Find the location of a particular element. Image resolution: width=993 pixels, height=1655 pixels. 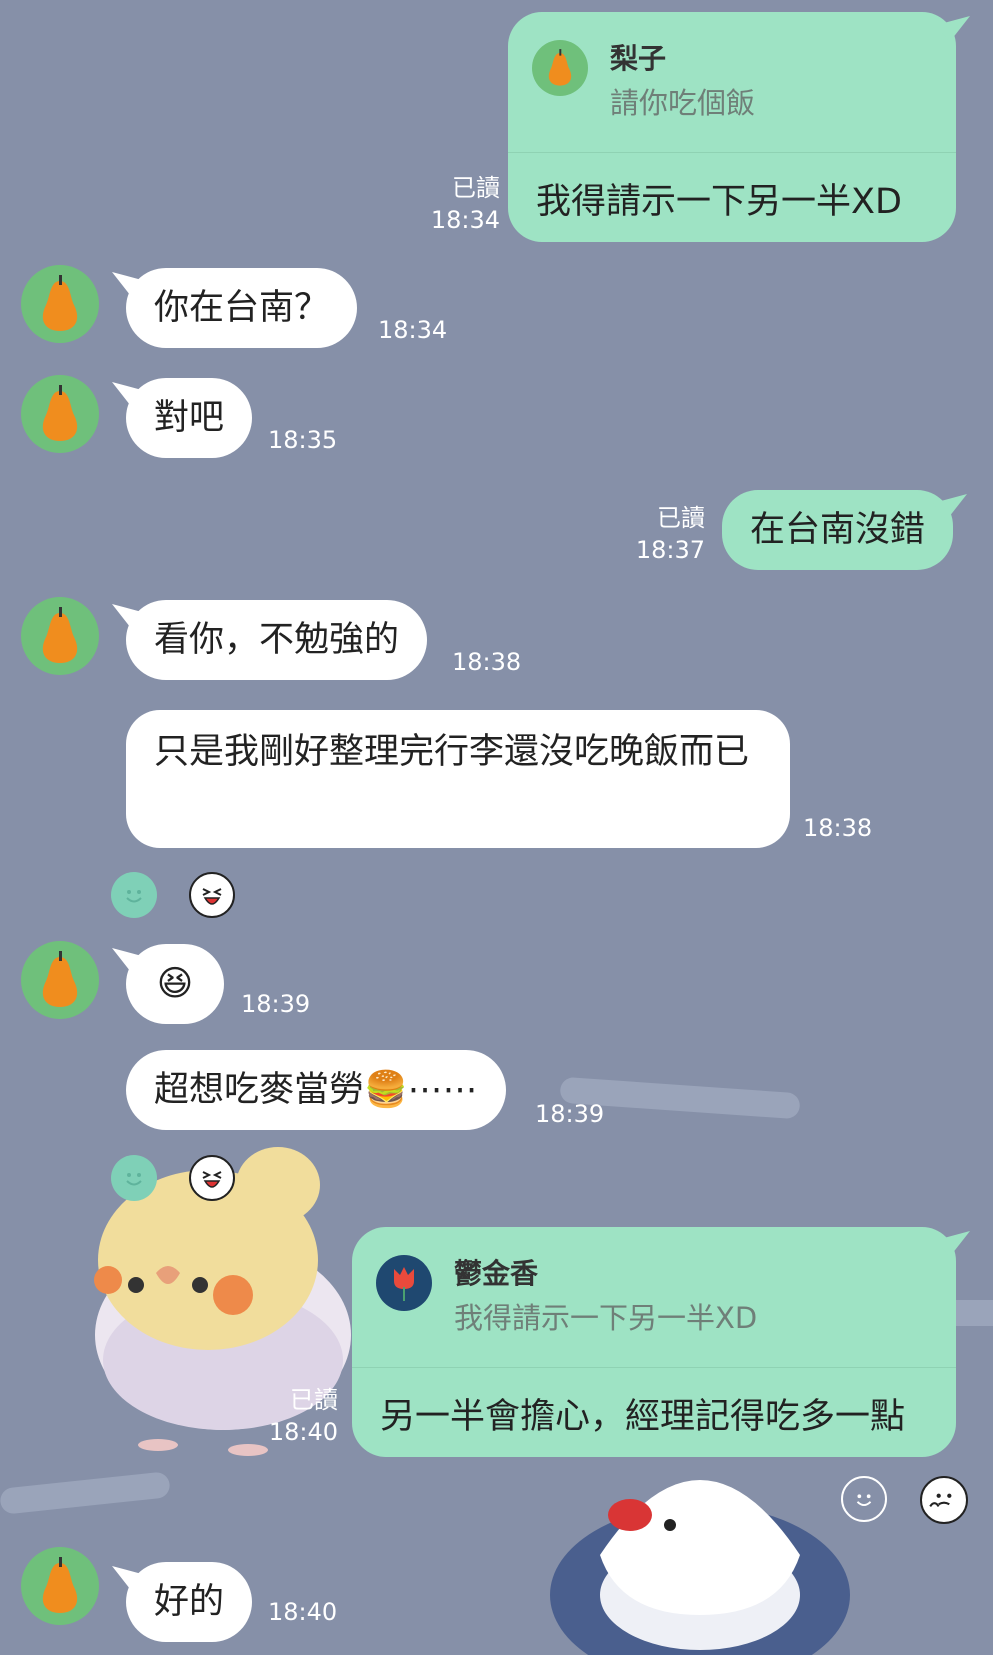

message-text: 看你，不勉強的 is located at coordinates (277, 640).